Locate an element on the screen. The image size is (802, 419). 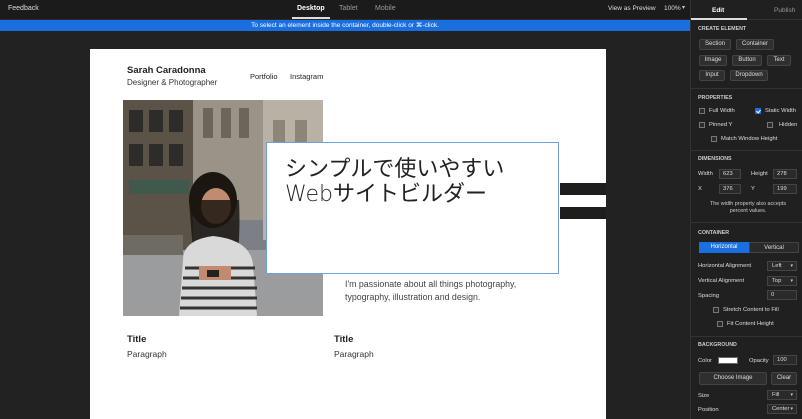
vertical-alignment-select: Top ▾ is located at coordinates (782, 281).